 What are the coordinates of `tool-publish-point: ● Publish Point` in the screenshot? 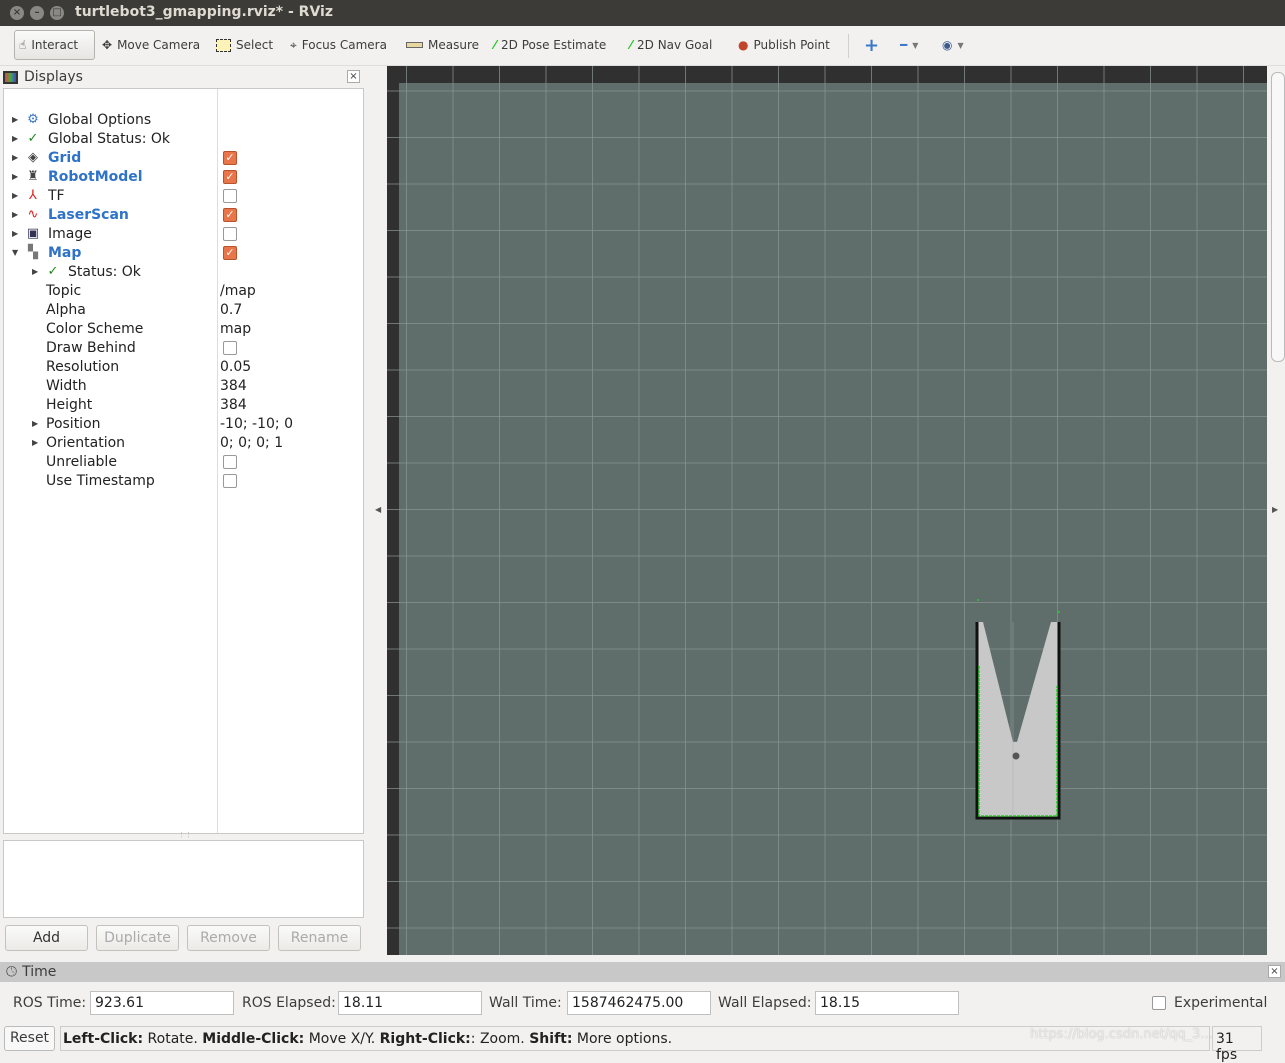 It's located at (784, 45).